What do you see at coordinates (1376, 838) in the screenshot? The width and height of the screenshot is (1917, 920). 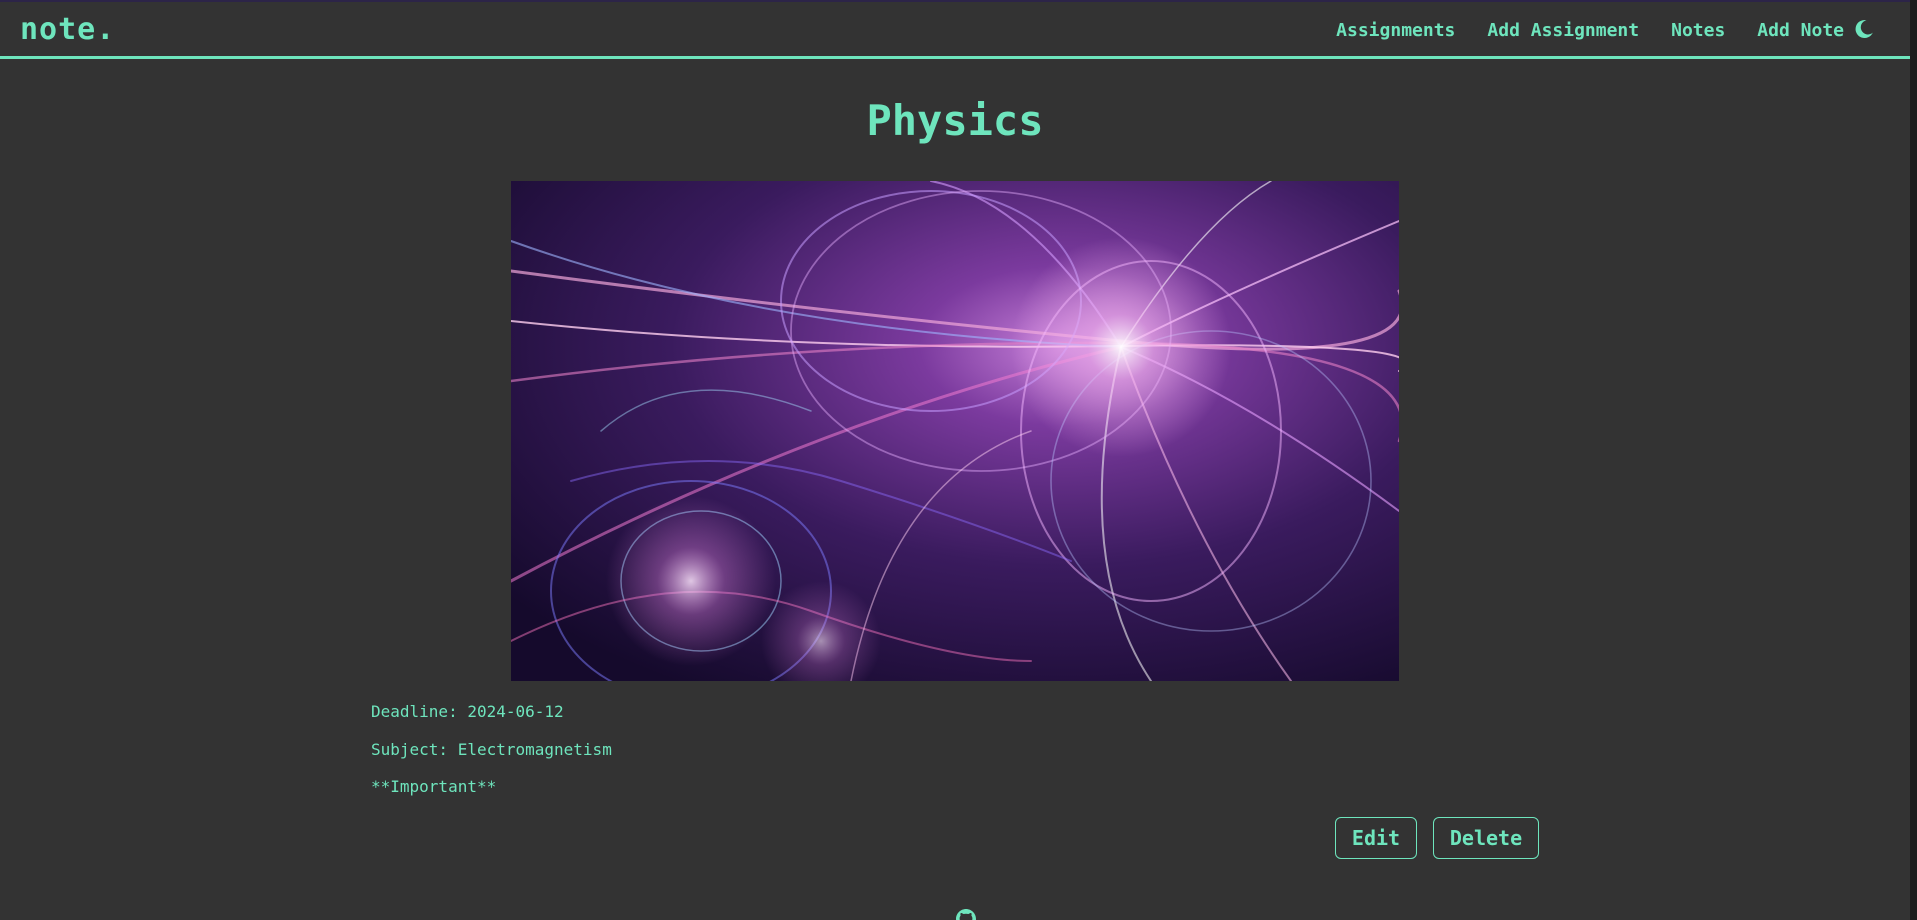 I see `edit-button: Edit` at bounding box center [1376, 838].